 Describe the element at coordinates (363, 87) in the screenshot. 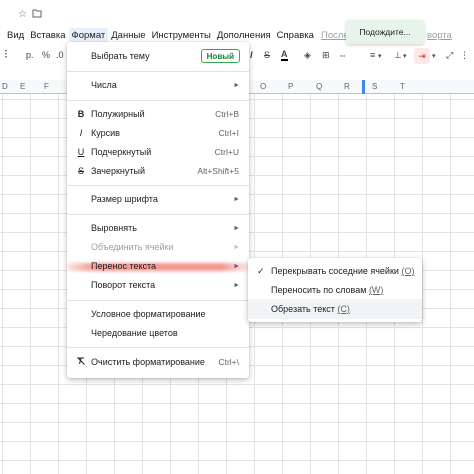

I see `selected-column-marker` at that location.